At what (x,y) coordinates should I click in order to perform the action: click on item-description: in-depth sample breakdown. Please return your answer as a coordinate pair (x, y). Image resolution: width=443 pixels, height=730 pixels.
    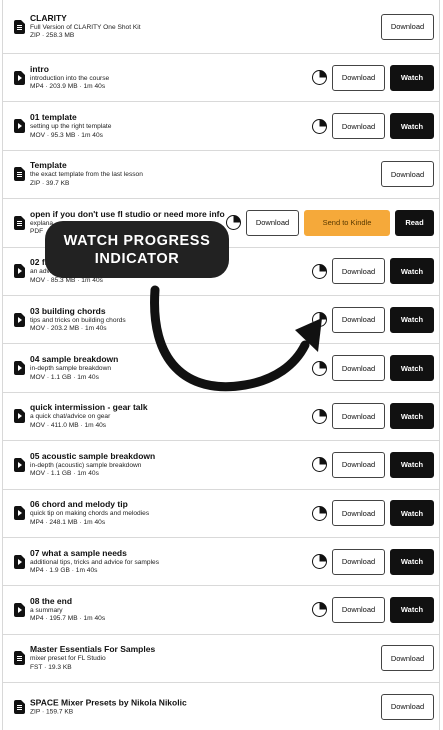
    Looking at the image, I should click on (71, 369).